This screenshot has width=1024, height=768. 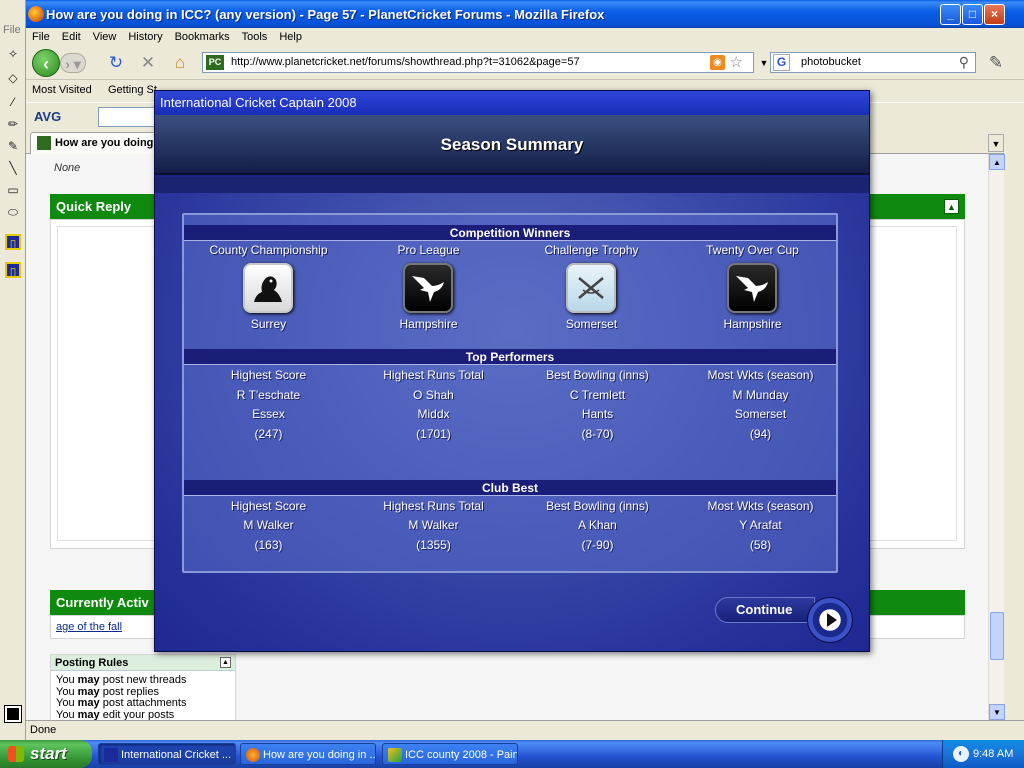 I want to click on maximize-button: □, so click(x=972, y=14).